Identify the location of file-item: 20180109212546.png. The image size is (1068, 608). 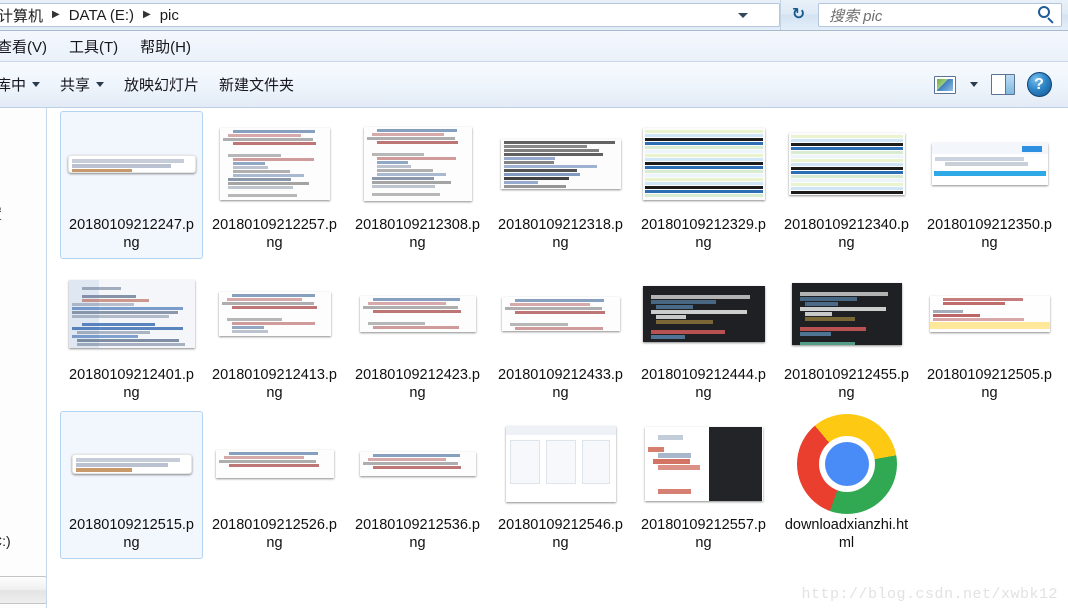
(560, 485).